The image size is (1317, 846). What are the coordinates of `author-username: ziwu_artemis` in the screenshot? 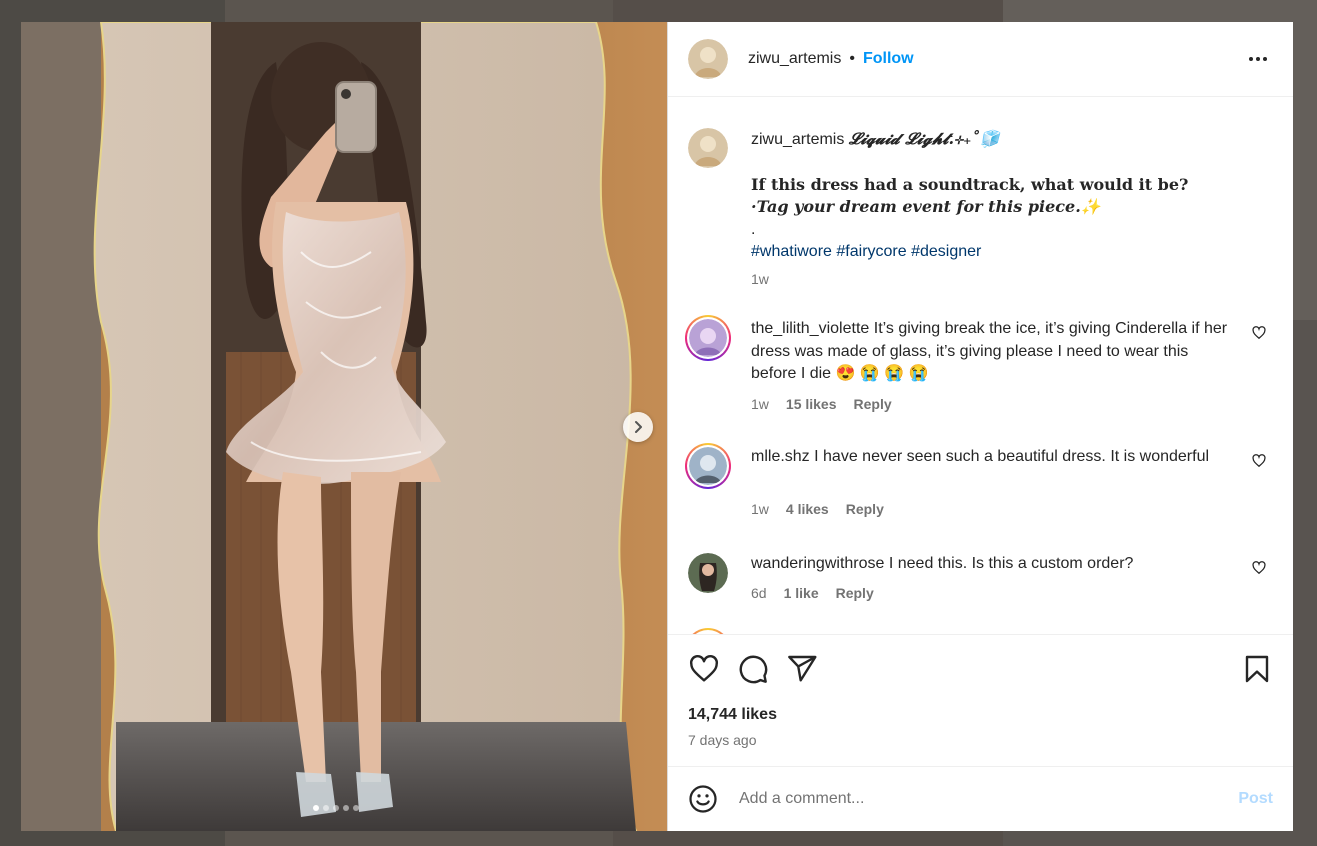 It's located at (794, 59).